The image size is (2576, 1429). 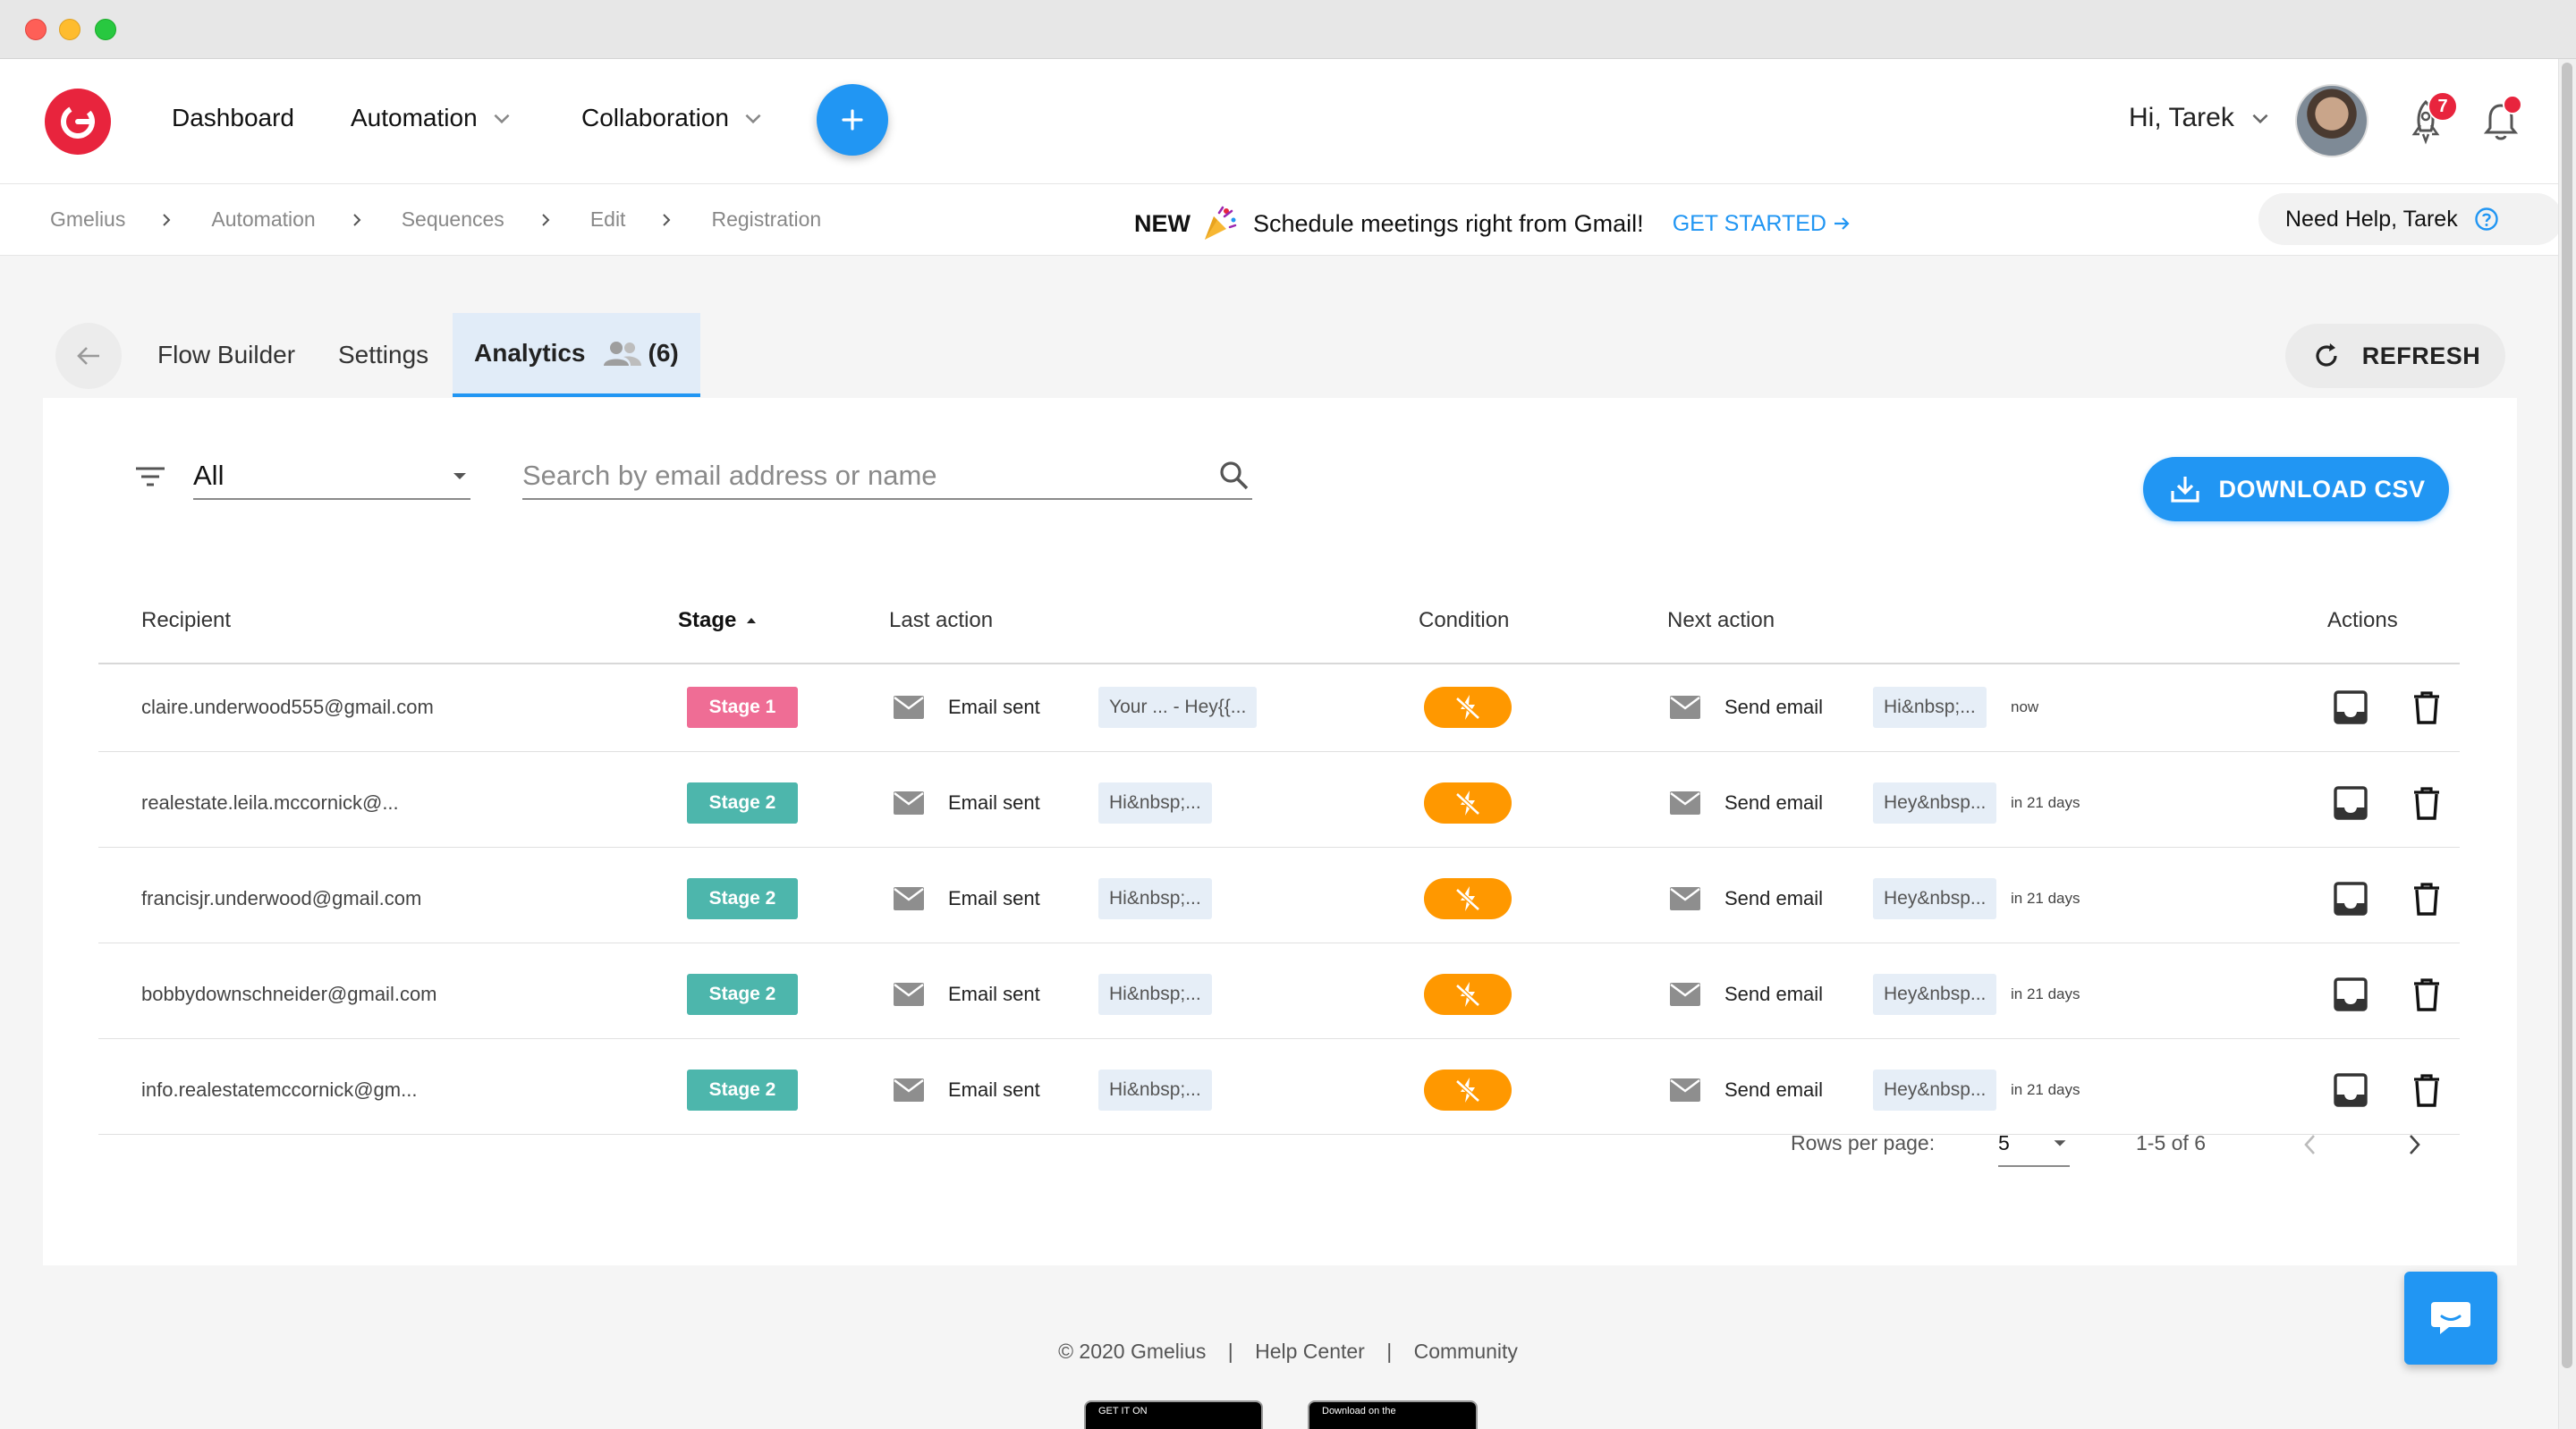 I want to click on tab-settings: Settings, so click(x=383, y=355).